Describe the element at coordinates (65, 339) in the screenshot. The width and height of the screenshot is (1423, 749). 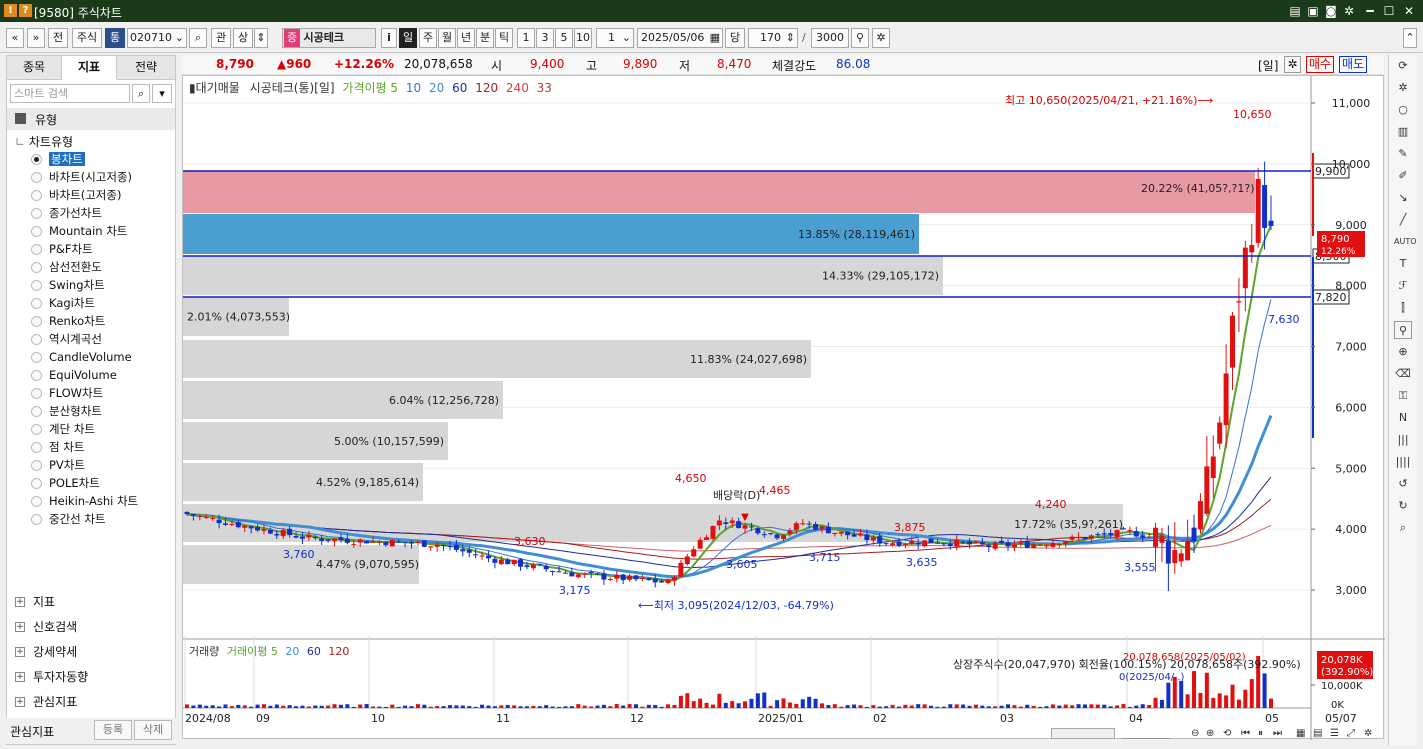
I see `chart-type-item: 역시계곡선` at that location.